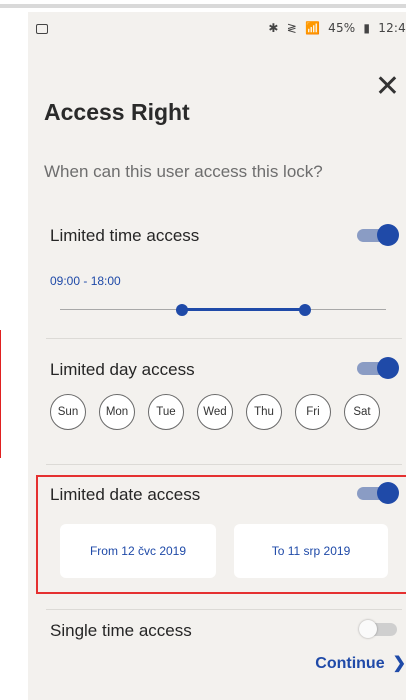  What do you see at coordinates (304, 310) in the screenshot?
I see `slider-end-thumb` at bounding box center [304, 310].